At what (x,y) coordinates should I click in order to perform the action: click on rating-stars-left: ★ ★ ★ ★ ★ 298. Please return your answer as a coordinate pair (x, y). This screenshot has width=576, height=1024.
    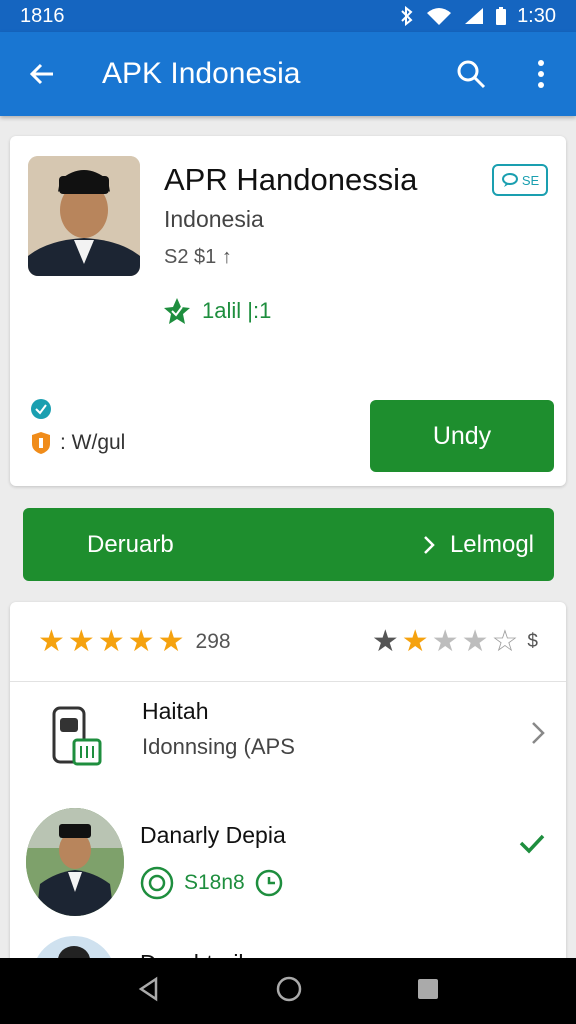
    Looking at the image, I should click on (134, 641).